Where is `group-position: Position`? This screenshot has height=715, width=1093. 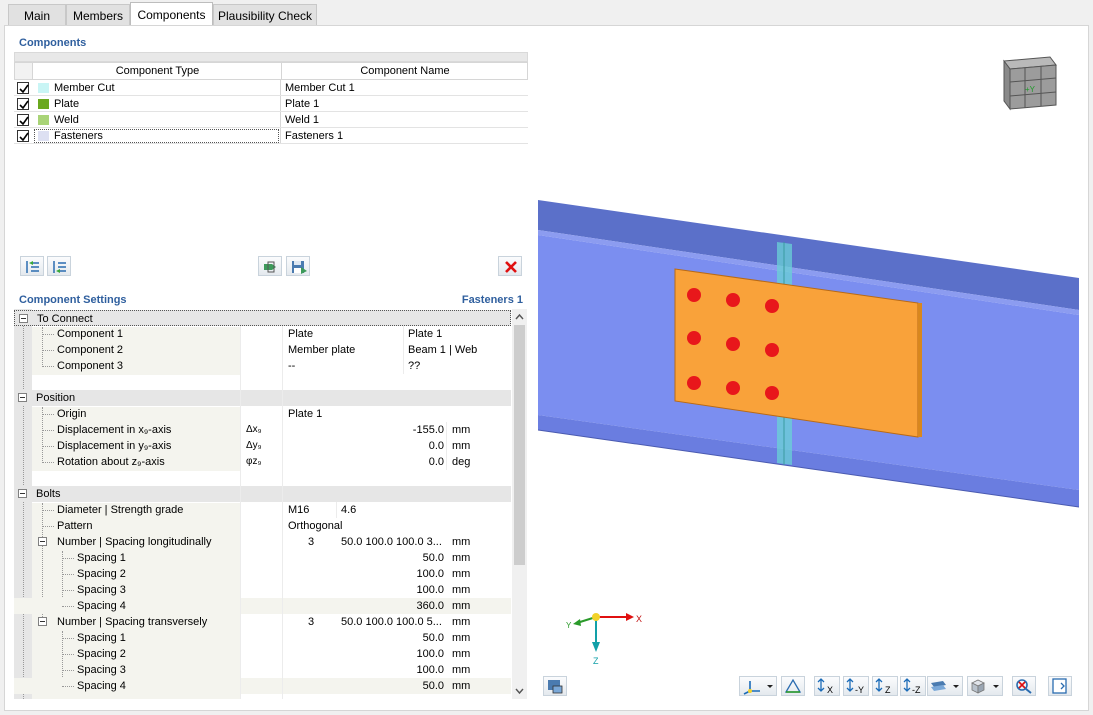 group-position: Position is located at coordinates (262, 398).